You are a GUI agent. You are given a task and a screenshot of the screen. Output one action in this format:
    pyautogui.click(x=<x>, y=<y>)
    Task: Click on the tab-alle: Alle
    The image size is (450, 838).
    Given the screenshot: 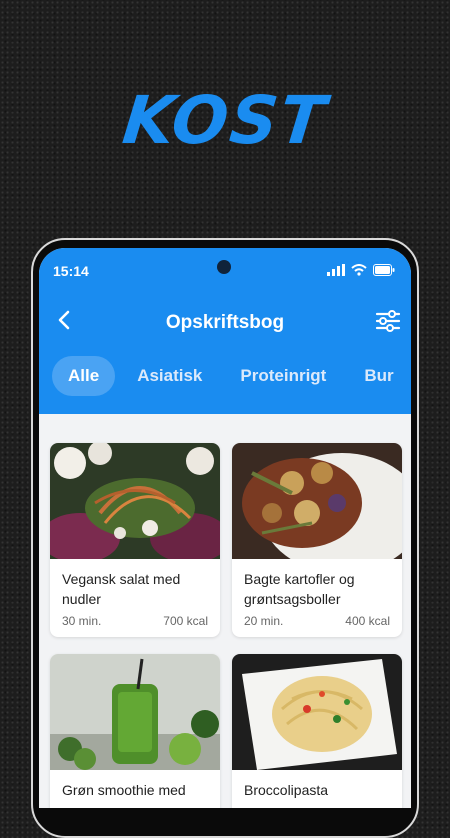 What is the action you would take?
    pyautogui.click(x=84, y=376)
    